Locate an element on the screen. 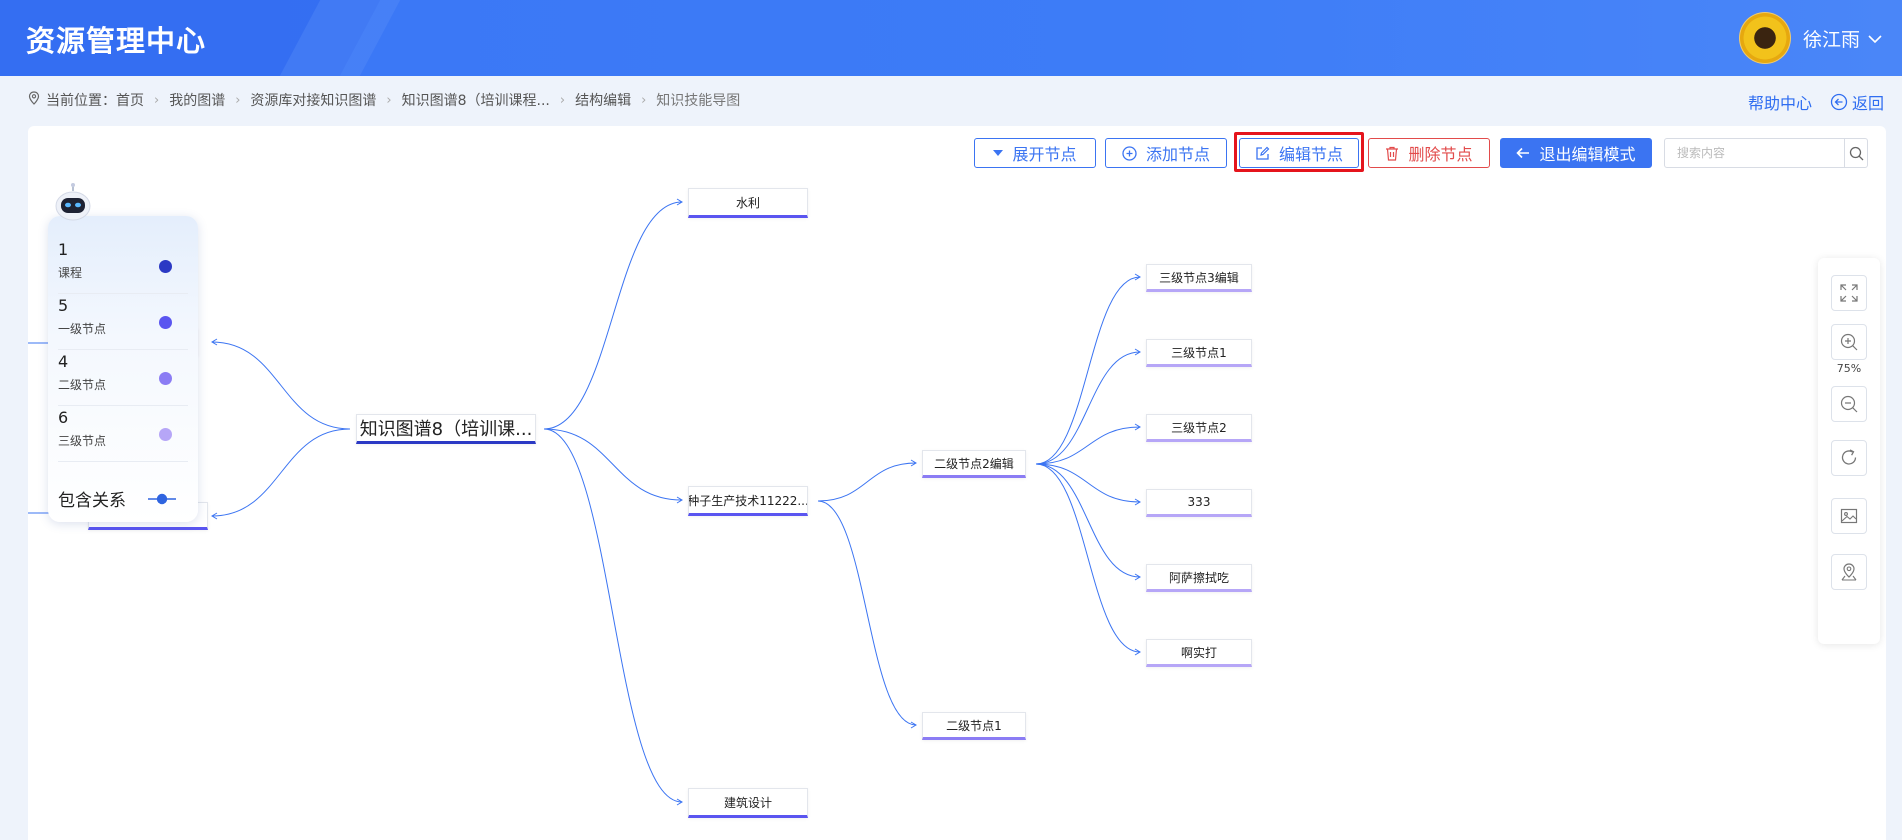 This screenshot has height=840, width=1902. back-link: 返回 is located at coordinates (1857, 102).